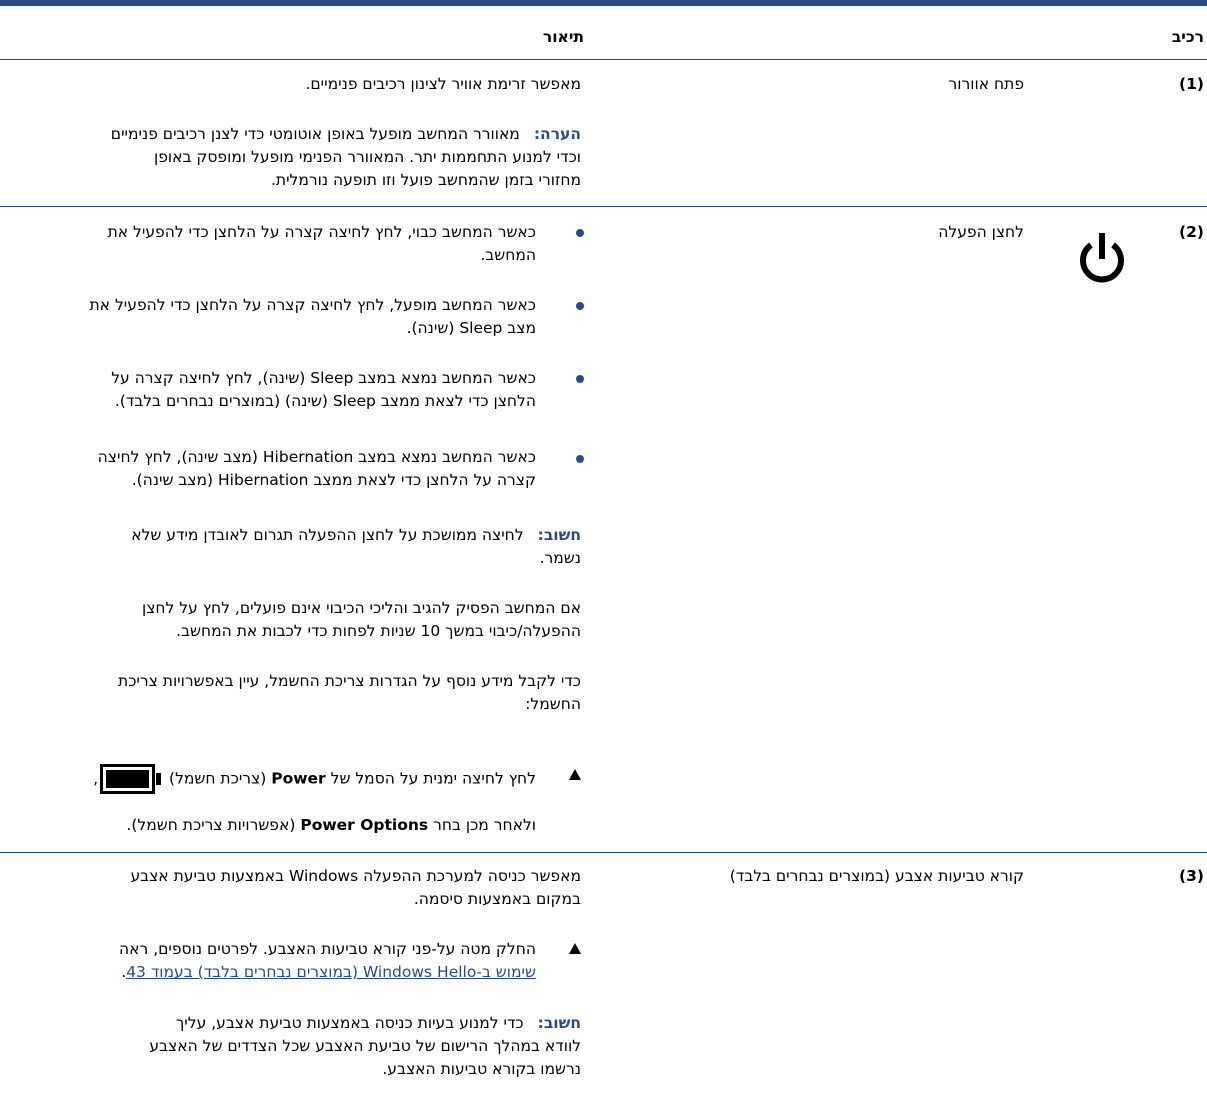 The height and width of the screenshot is (1099, 1207). What do you see at coordinates (1187, 37) in the screenshot?
I see `column-header-component: רכיב` at bounding box center [1187, 37].